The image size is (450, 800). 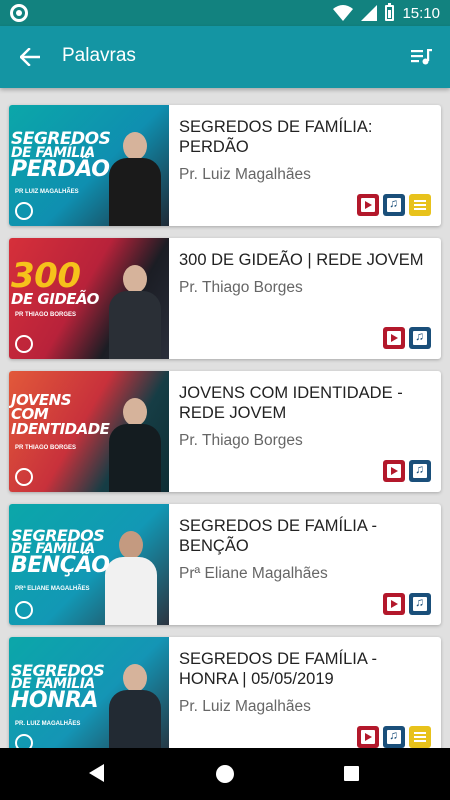 I want to click on sermon-thumbnail: JOVENS COM IDENTIDADE PR THIAGO BORGES, so click(x=89, y=431).